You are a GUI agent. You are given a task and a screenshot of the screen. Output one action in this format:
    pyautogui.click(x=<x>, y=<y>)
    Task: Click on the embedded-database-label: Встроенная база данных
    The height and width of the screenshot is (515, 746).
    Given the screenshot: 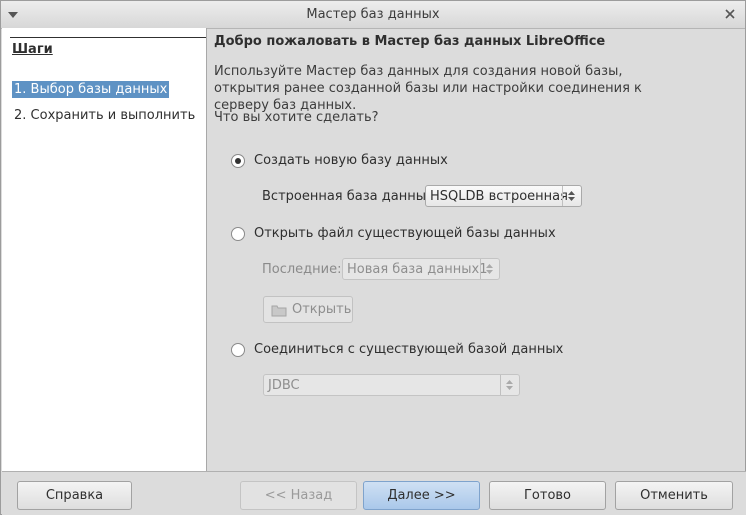 What is the action you would take?
    pyautogui.click(x=348, y=196)
    